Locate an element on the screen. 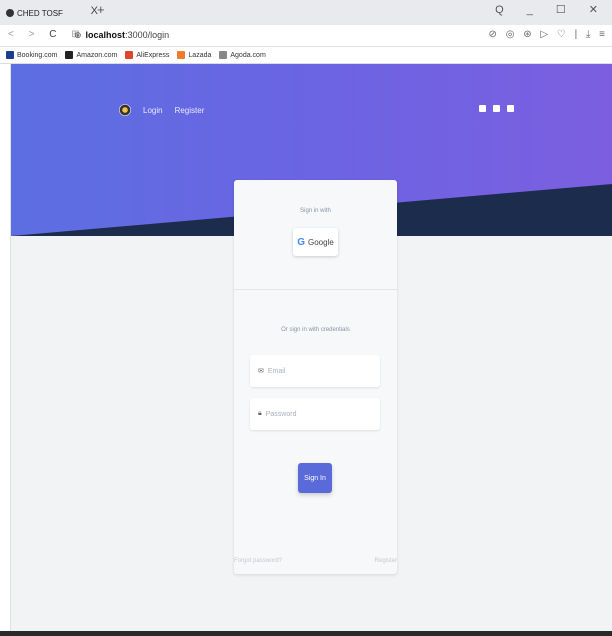 The height and width of the screenshot is (636, 612). email-placeholder: Email is located at coordinates (276, 371).